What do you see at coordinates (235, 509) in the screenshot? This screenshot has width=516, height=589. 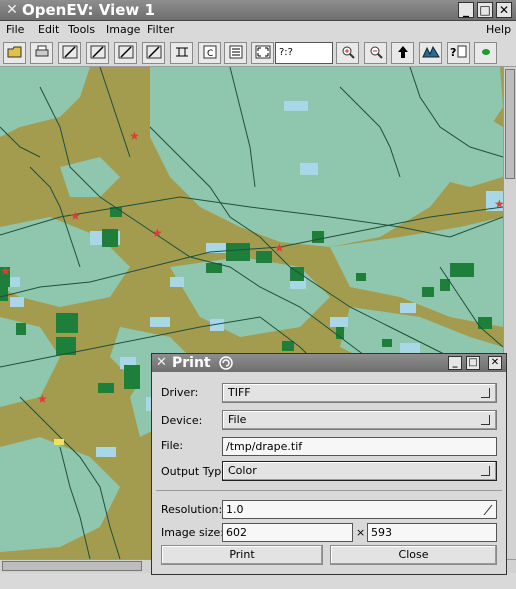 I see `resolution-value: 1.0` at bounding box center [235, 509].